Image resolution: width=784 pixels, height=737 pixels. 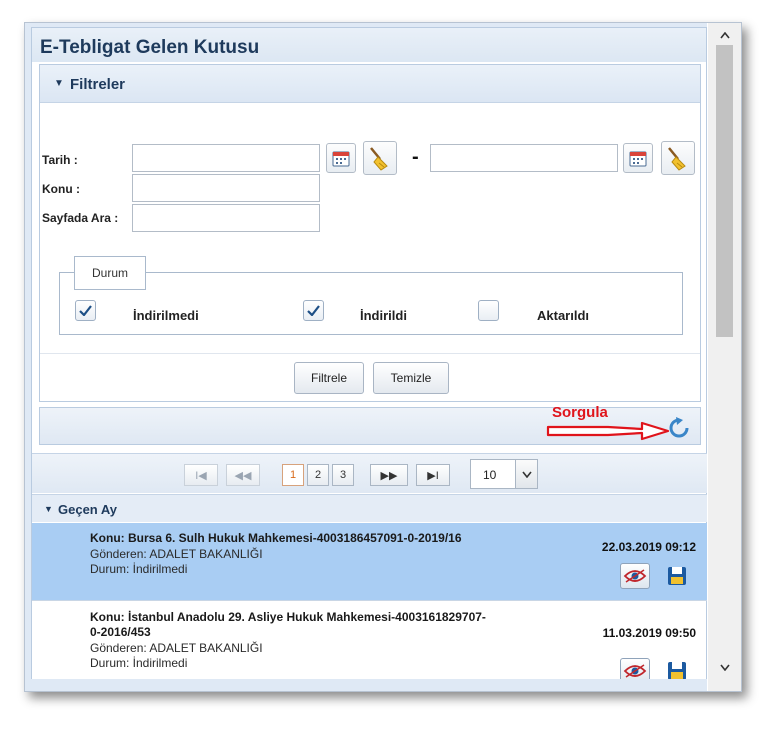 I want to click on page-size-value: 10, so click(x=490, y=475).